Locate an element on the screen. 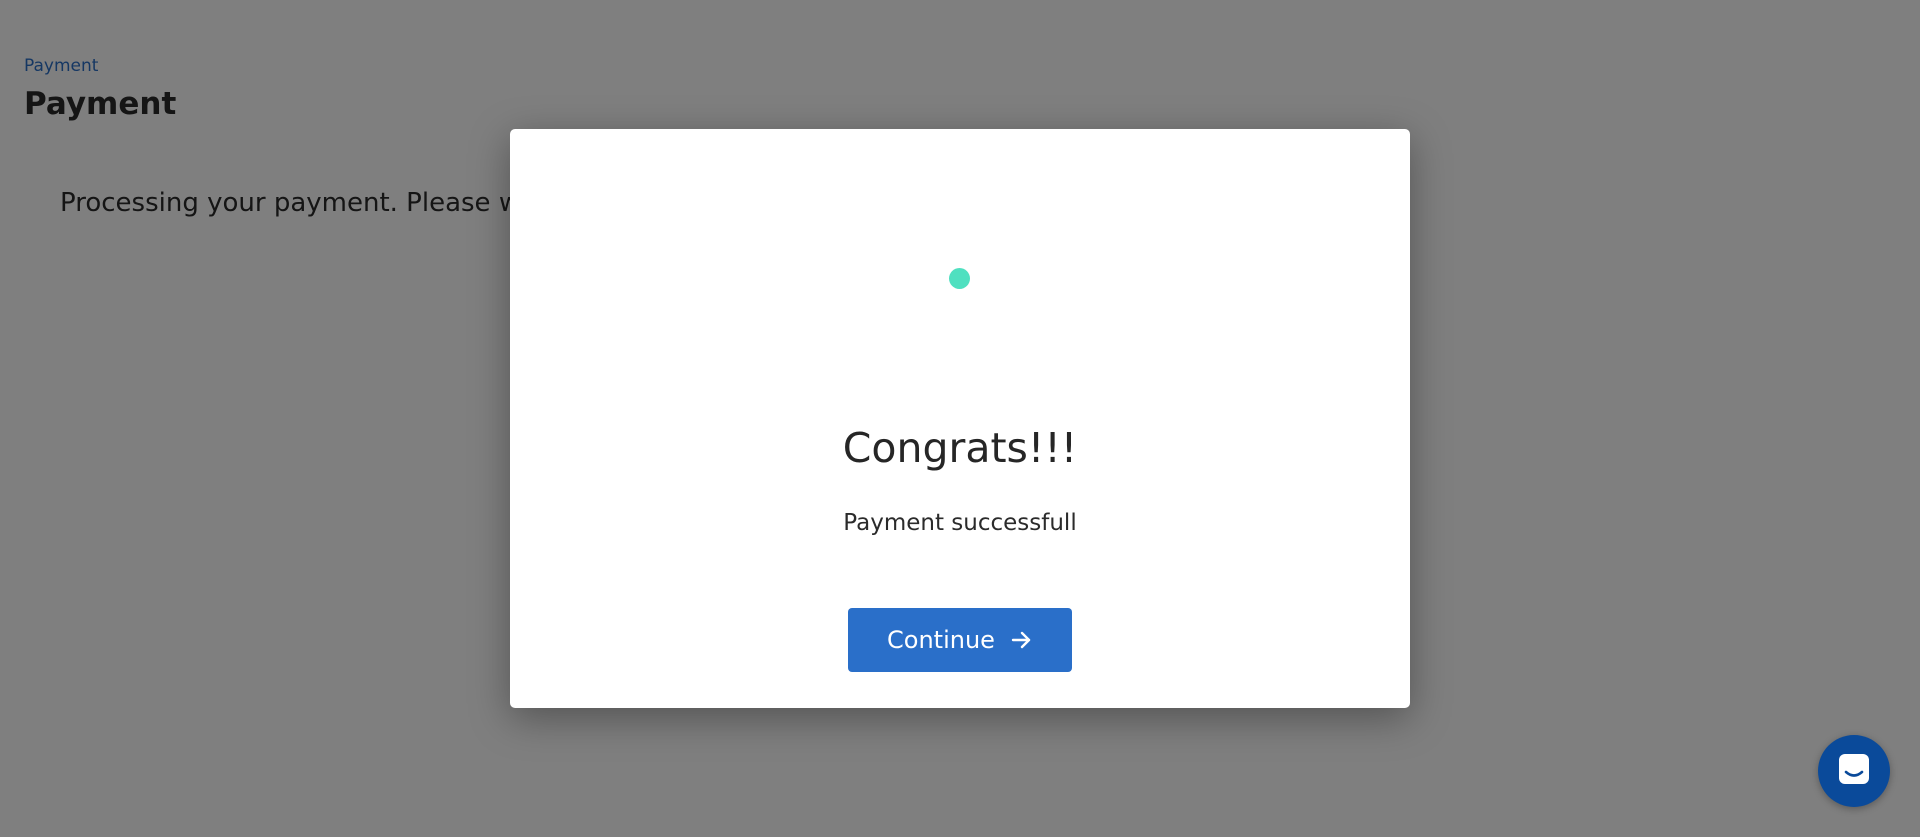 This screenshot has height=837, width=1920. loading-spinner-icon is located at coordinates (959, 278).